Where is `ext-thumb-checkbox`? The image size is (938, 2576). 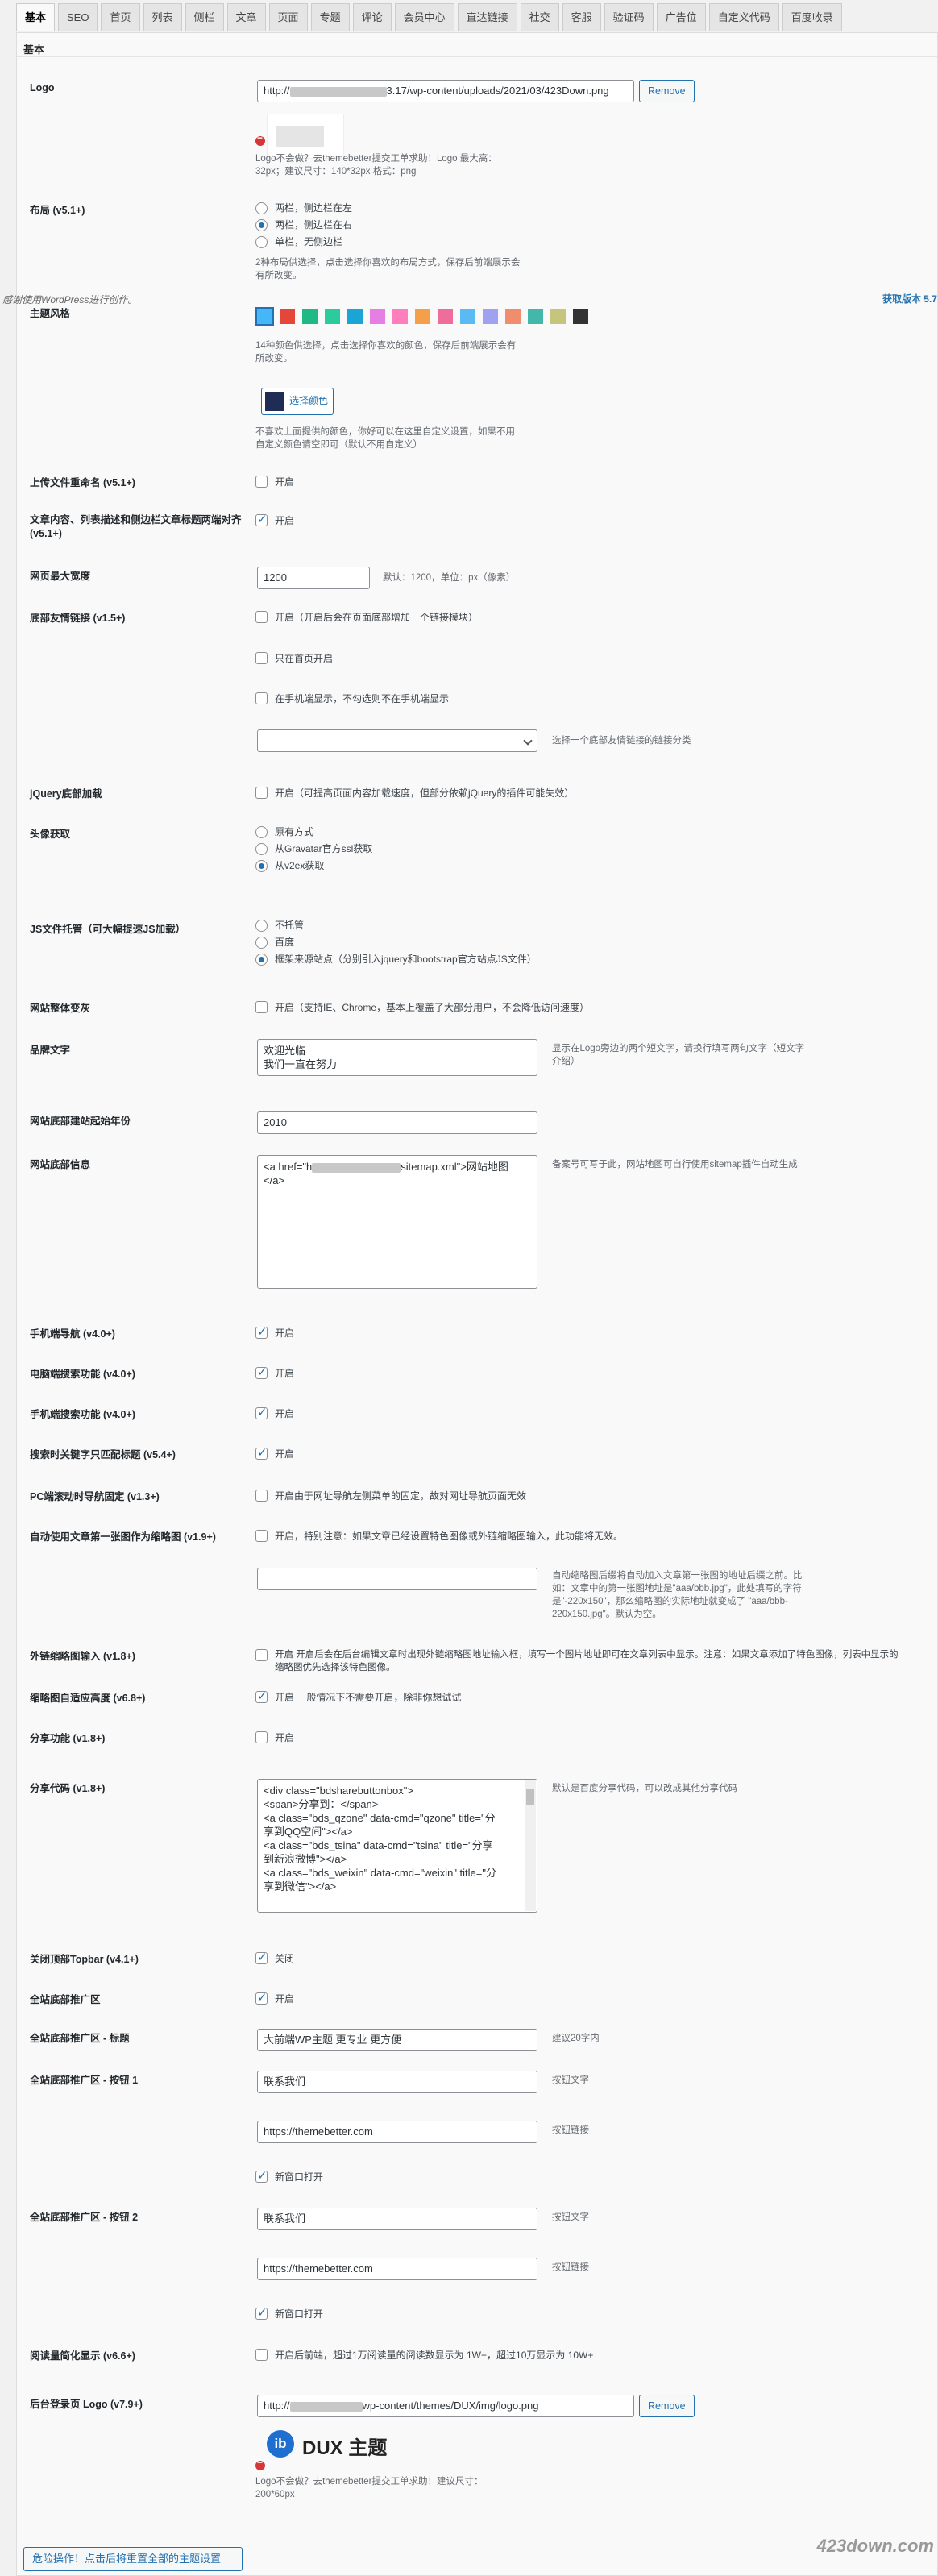
ext-thumb-checkbox is located at coordinates (261, 1655).